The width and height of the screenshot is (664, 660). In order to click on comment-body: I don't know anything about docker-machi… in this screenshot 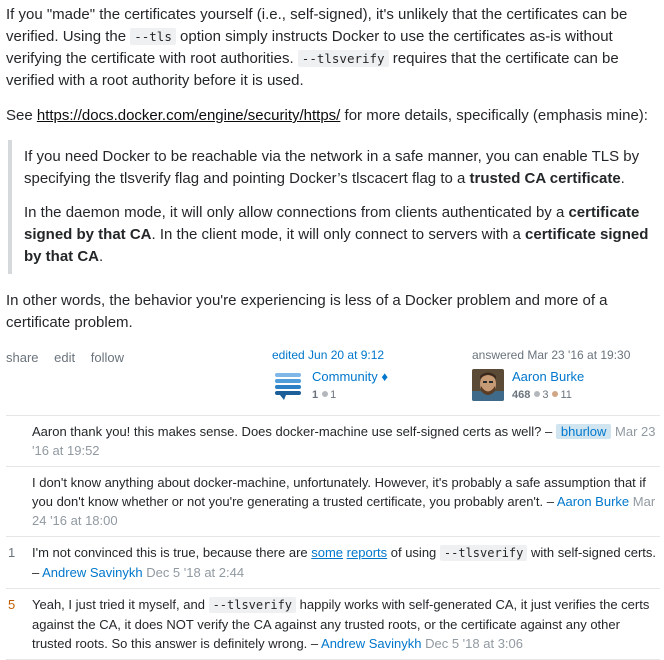, I will do `click(346, 501)`.